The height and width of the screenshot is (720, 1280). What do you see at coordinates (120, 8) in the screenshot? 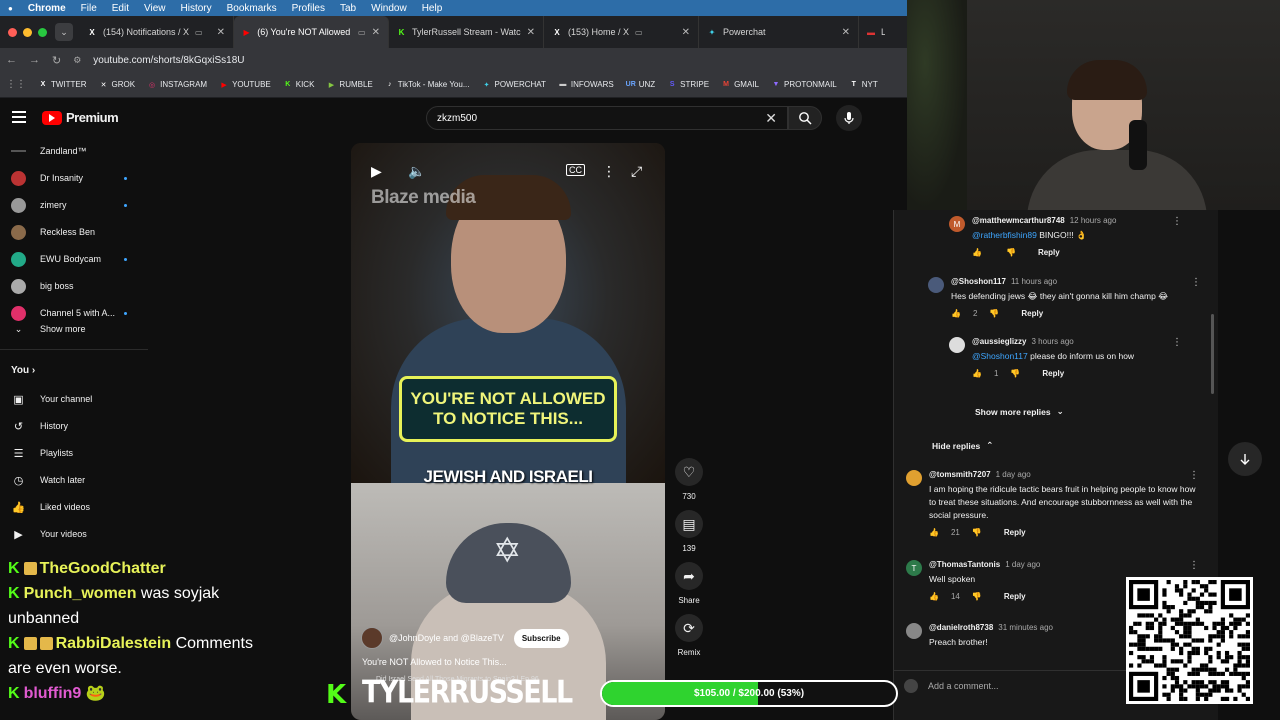
I see `menu-edit: Edit` at bounding box center [120, 8].